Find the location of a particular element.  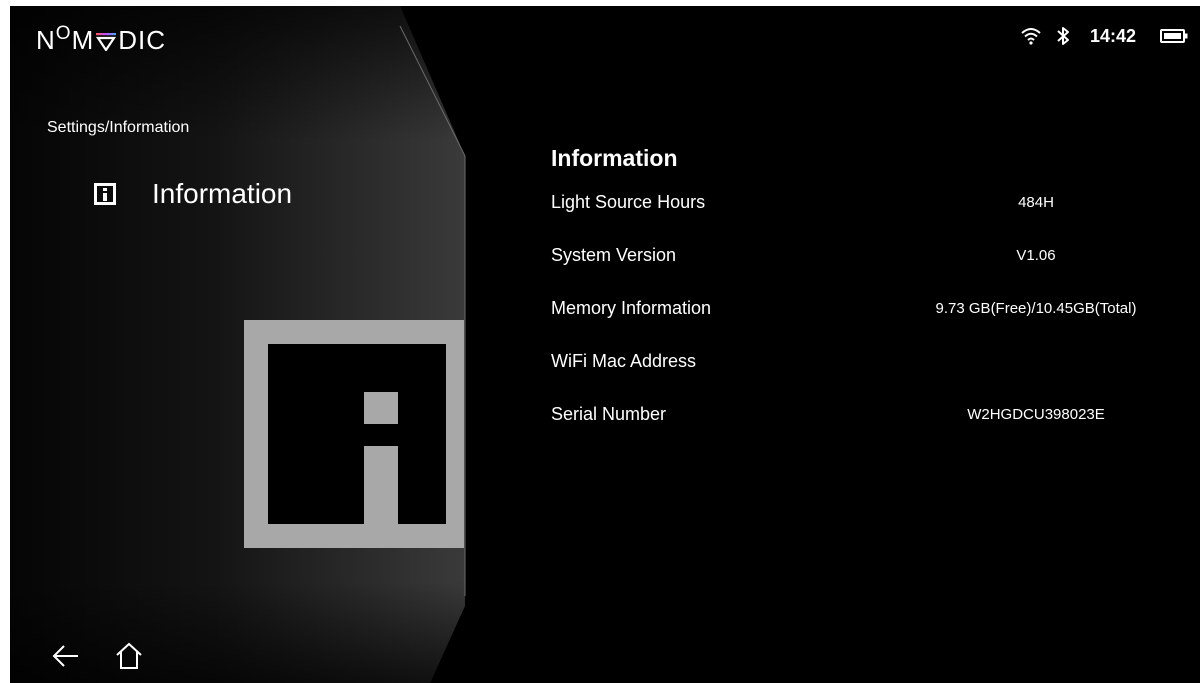

info-icon is located at coordinates (105, 194).